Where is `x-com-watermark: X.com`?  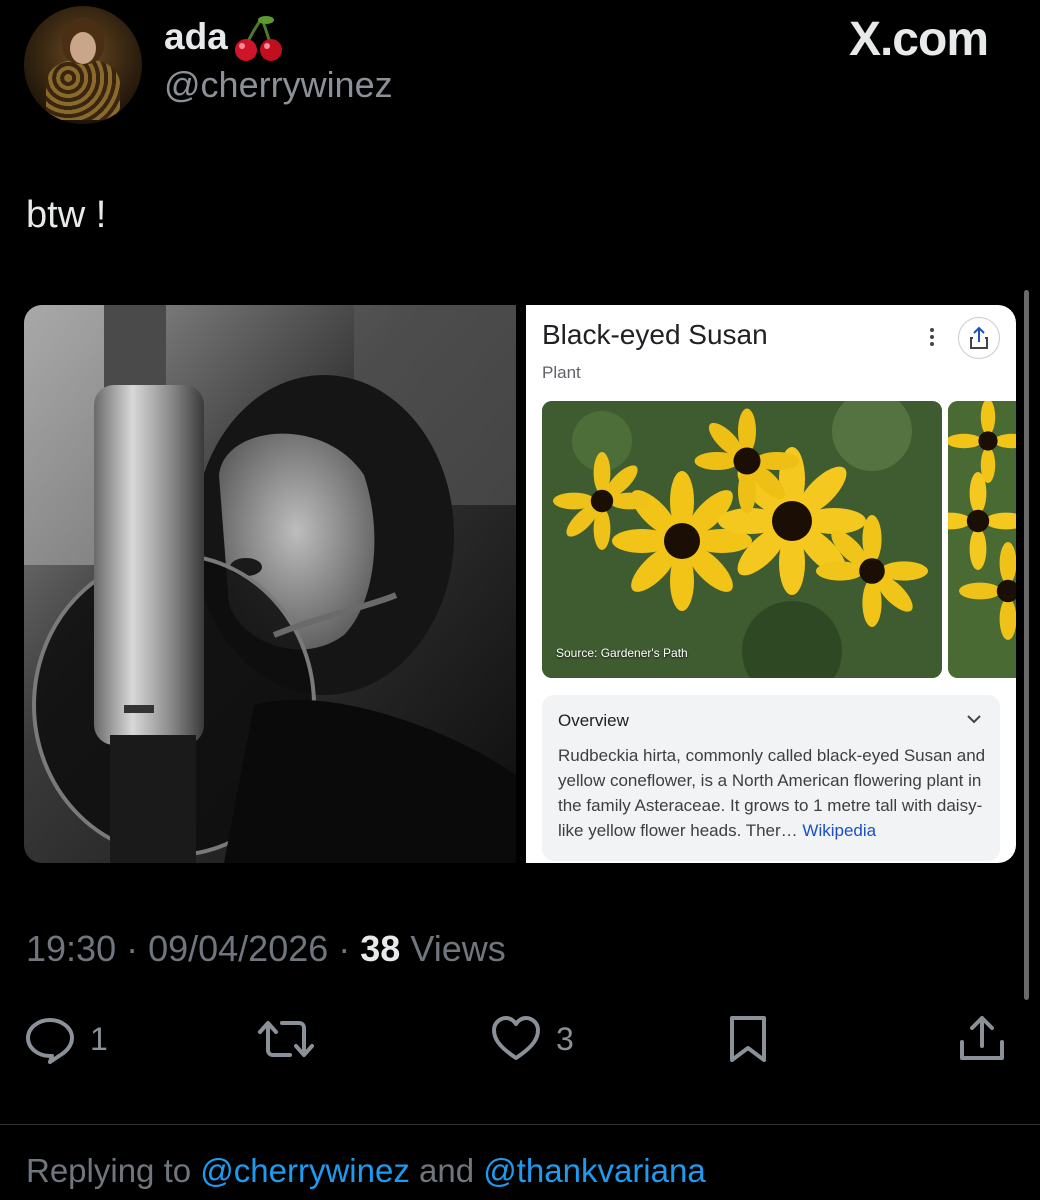
x-com-watermark: X.com is located at coordinates (918, 39).